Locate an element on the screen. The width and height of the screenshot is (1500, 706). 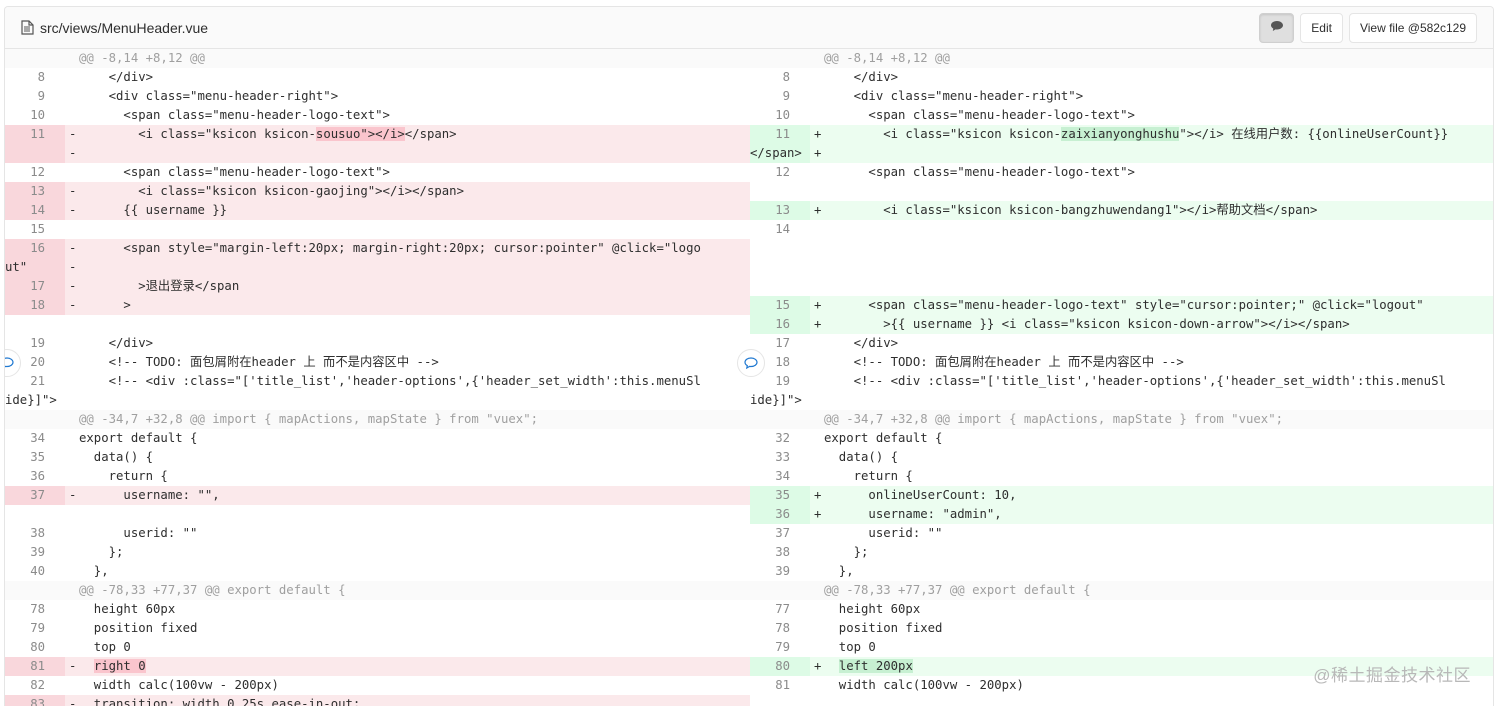
code-text: <span class="menu-header-logo-text"> is located at coordinates (234, 115).